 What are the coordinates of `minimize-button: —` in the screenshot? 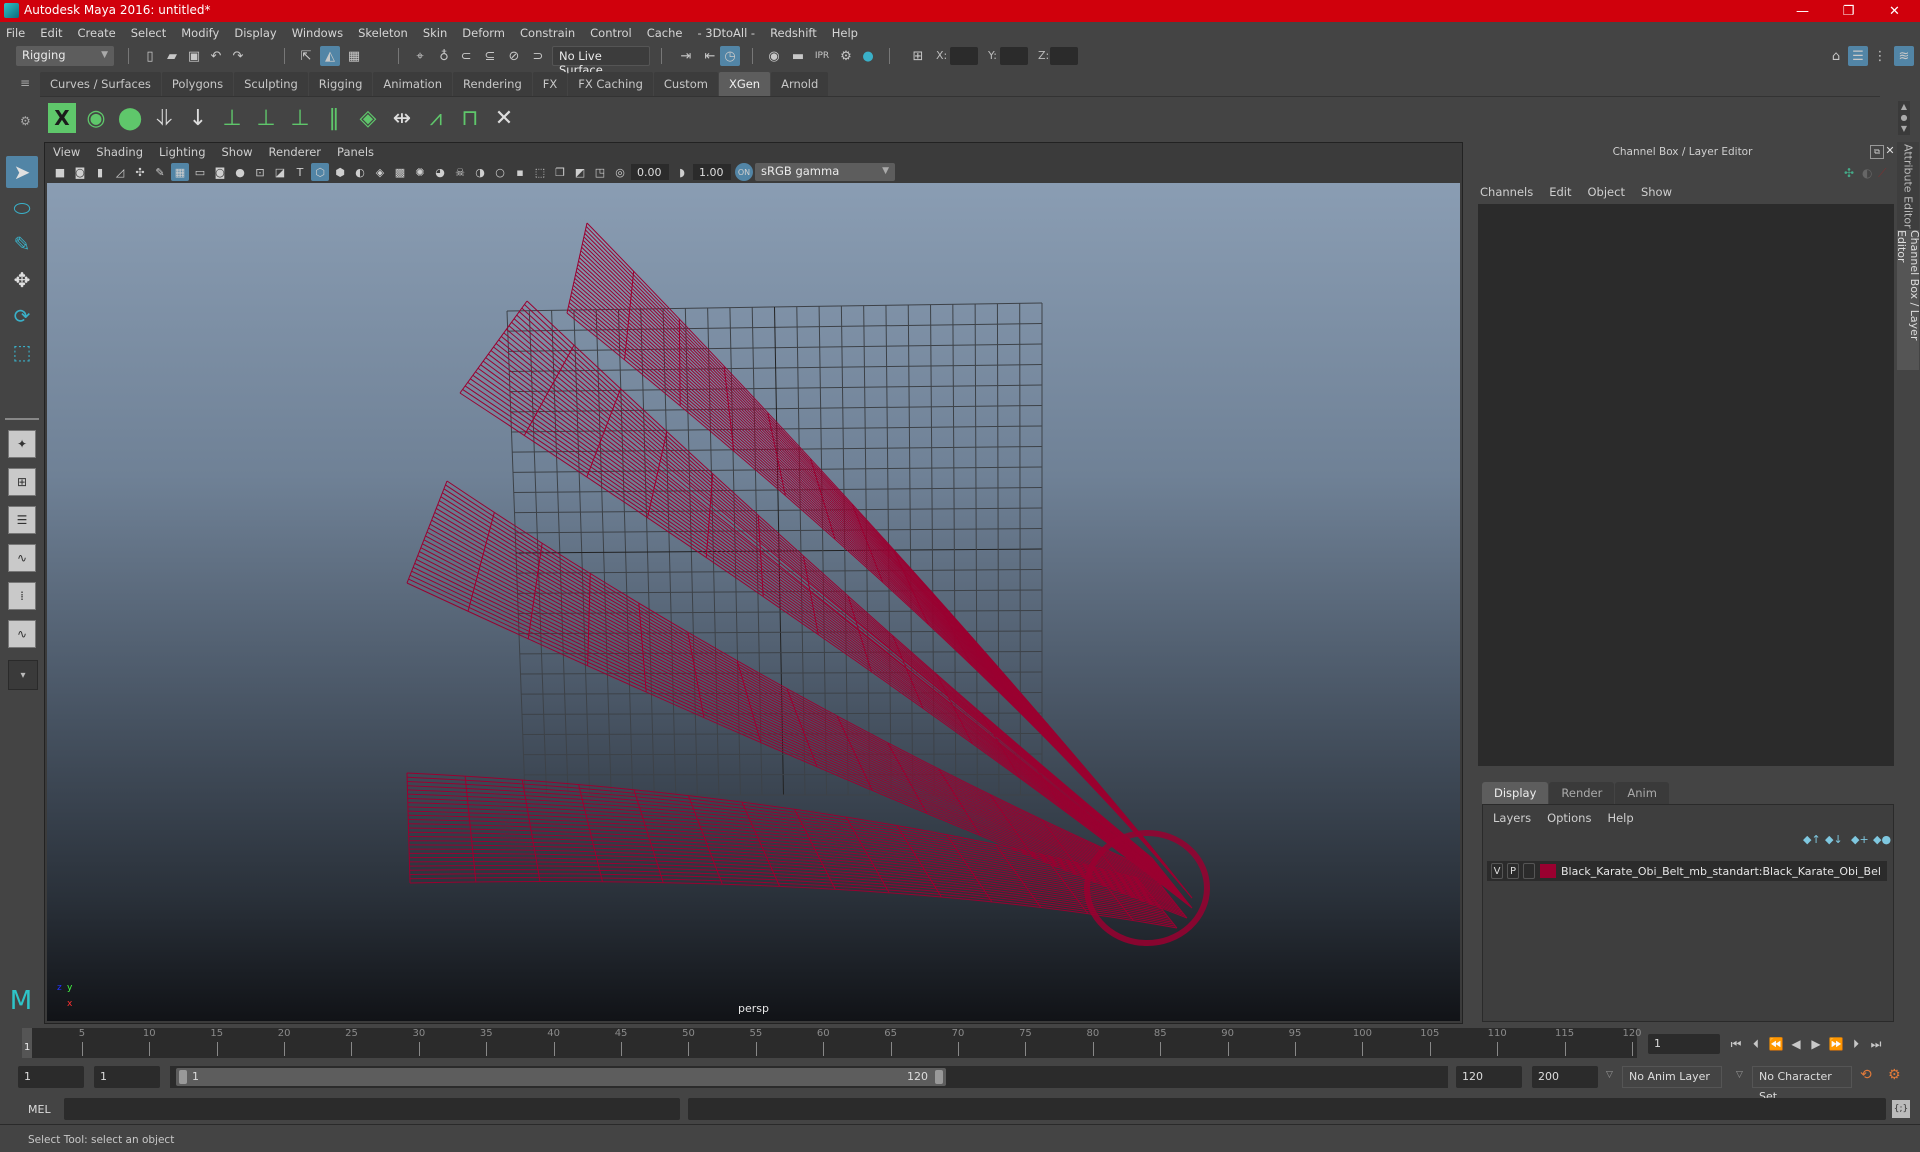 It's located at (1802, 11).